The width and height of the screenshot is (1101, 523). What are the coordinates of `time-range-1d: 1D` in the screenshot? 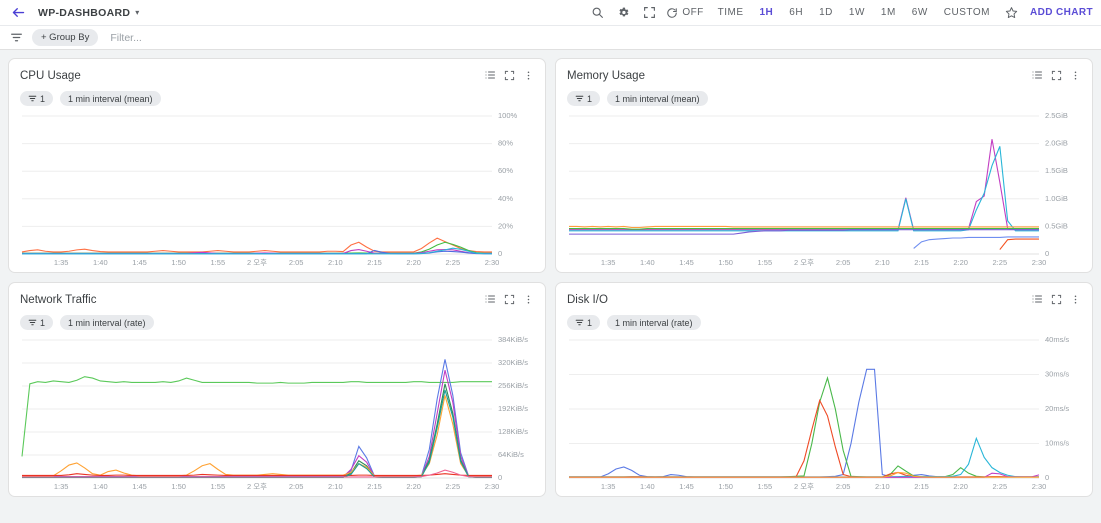 It's located at (826, 12).